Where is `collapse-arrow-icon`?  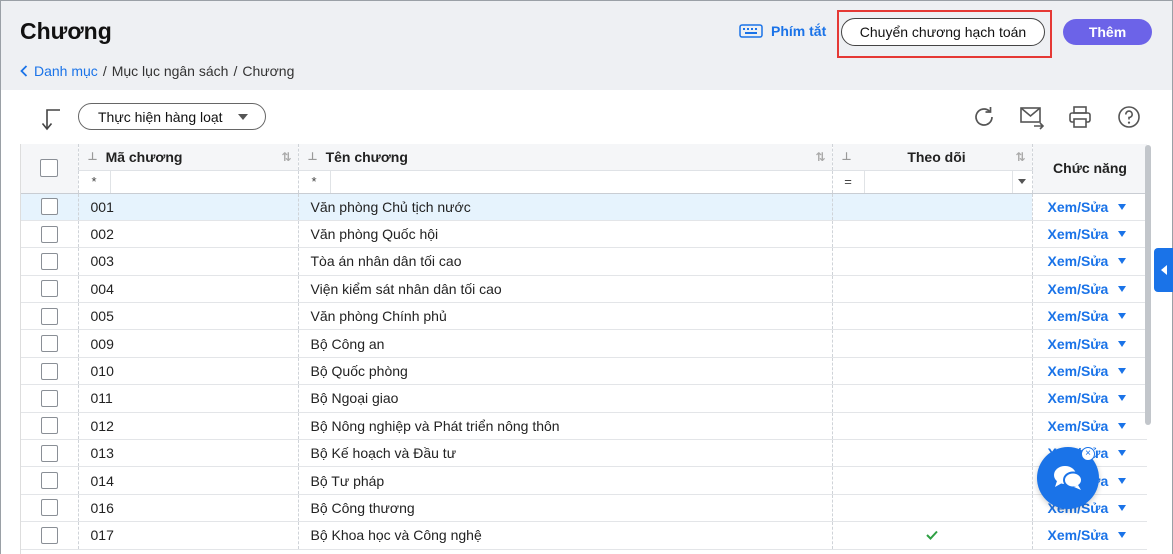 collapse-arrow-icon is located at coordinates (52, 120).